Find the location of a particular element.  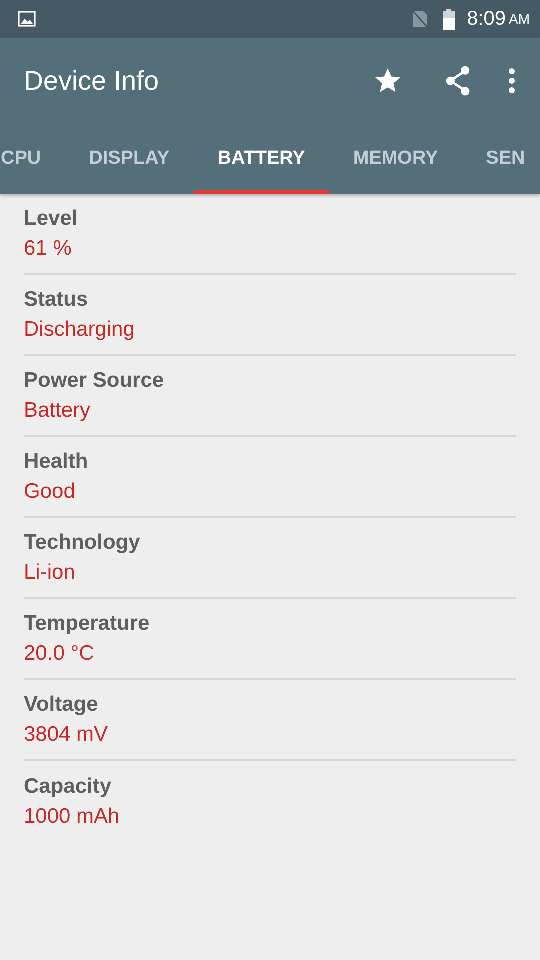

info-label: Status is located at coordinates (56, 300).